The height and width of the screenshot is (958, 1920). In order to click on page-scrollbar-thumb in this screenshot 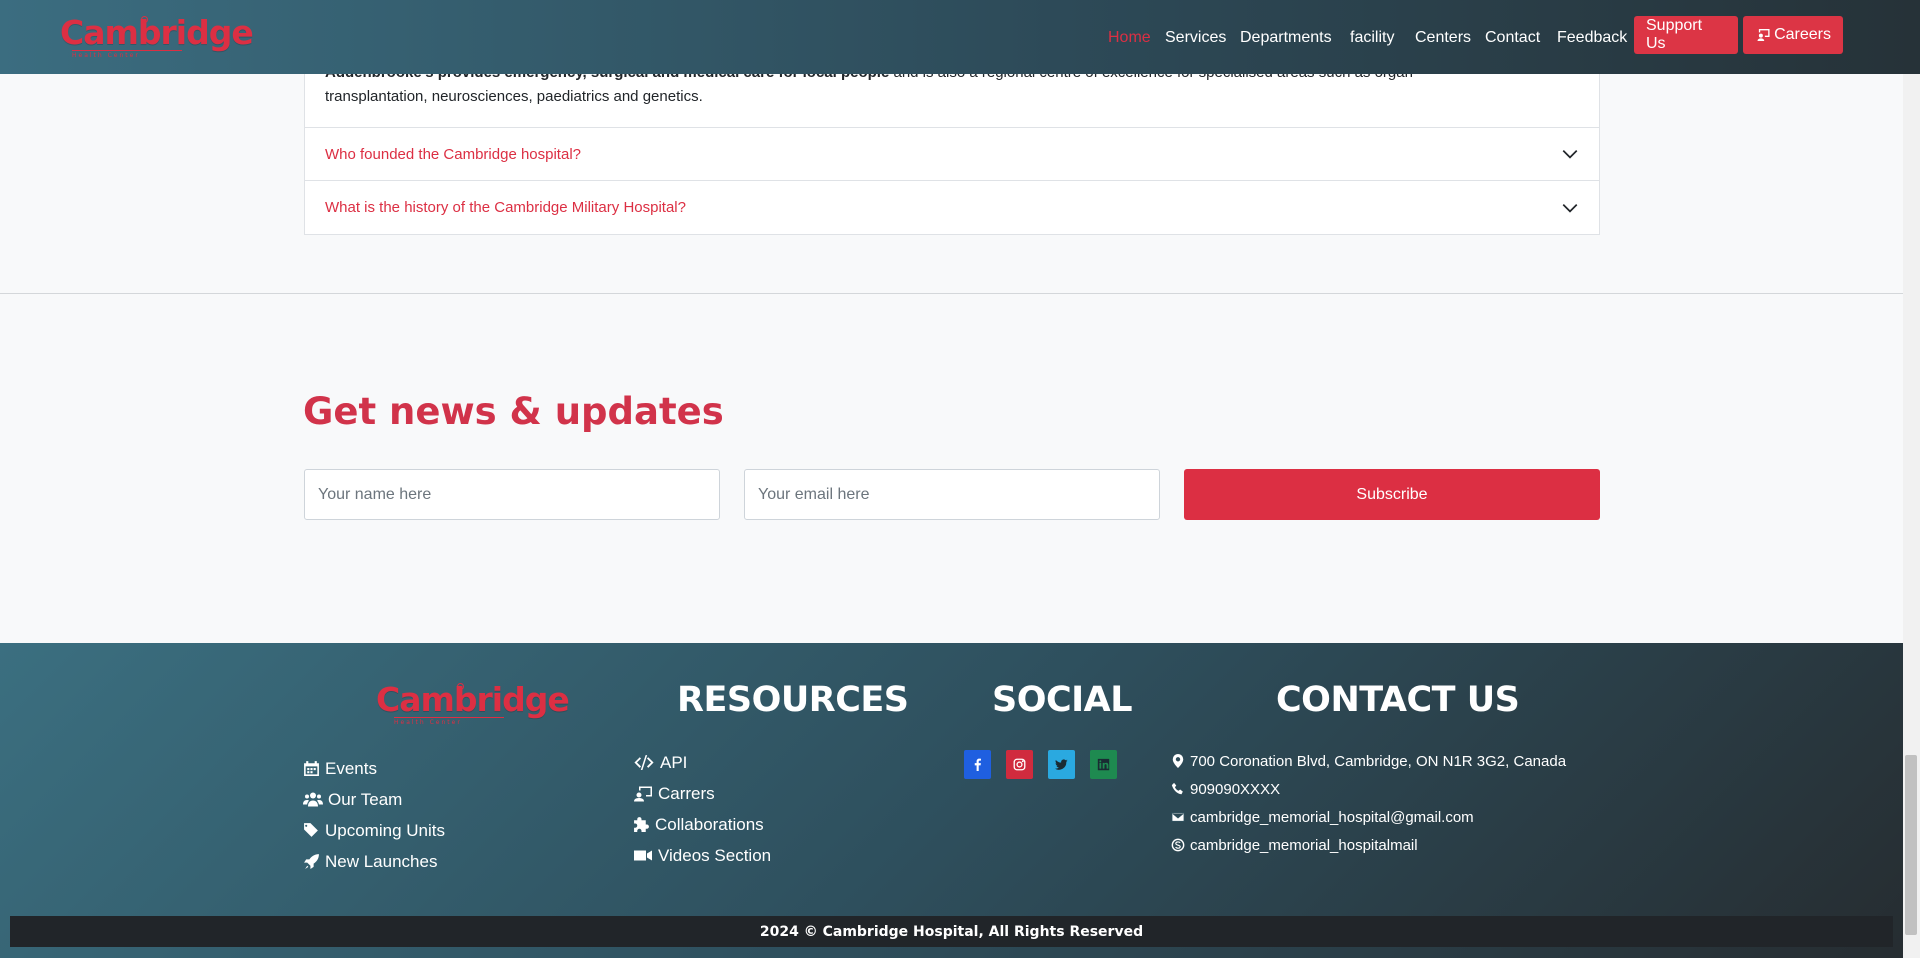, I will do `click(1911, 845)`.